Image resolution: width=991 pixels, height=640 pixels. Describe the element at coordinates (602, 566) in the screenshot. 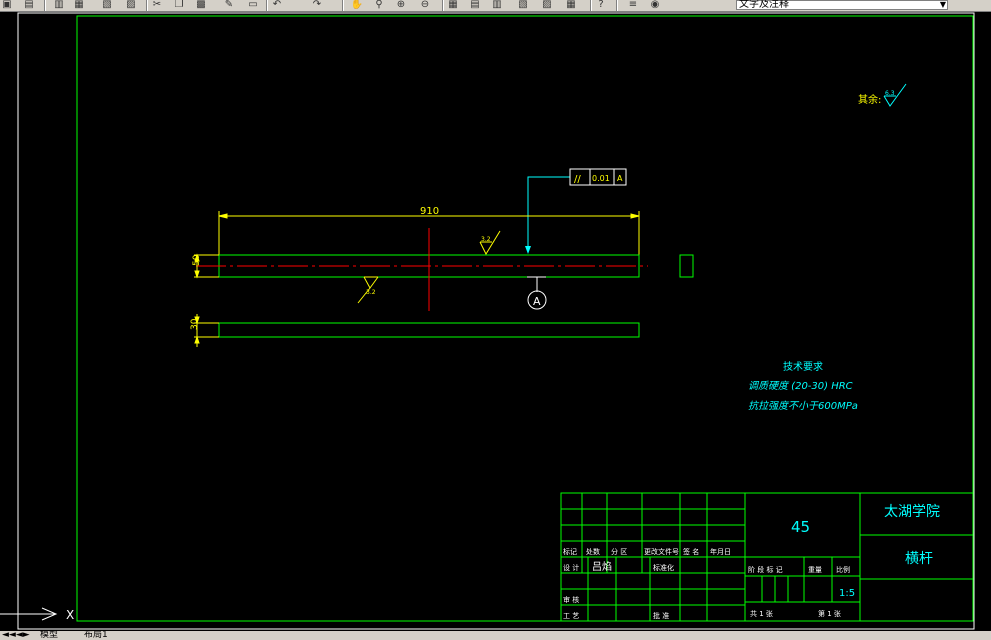

I see `tb-designer: 吕焰` at that location.